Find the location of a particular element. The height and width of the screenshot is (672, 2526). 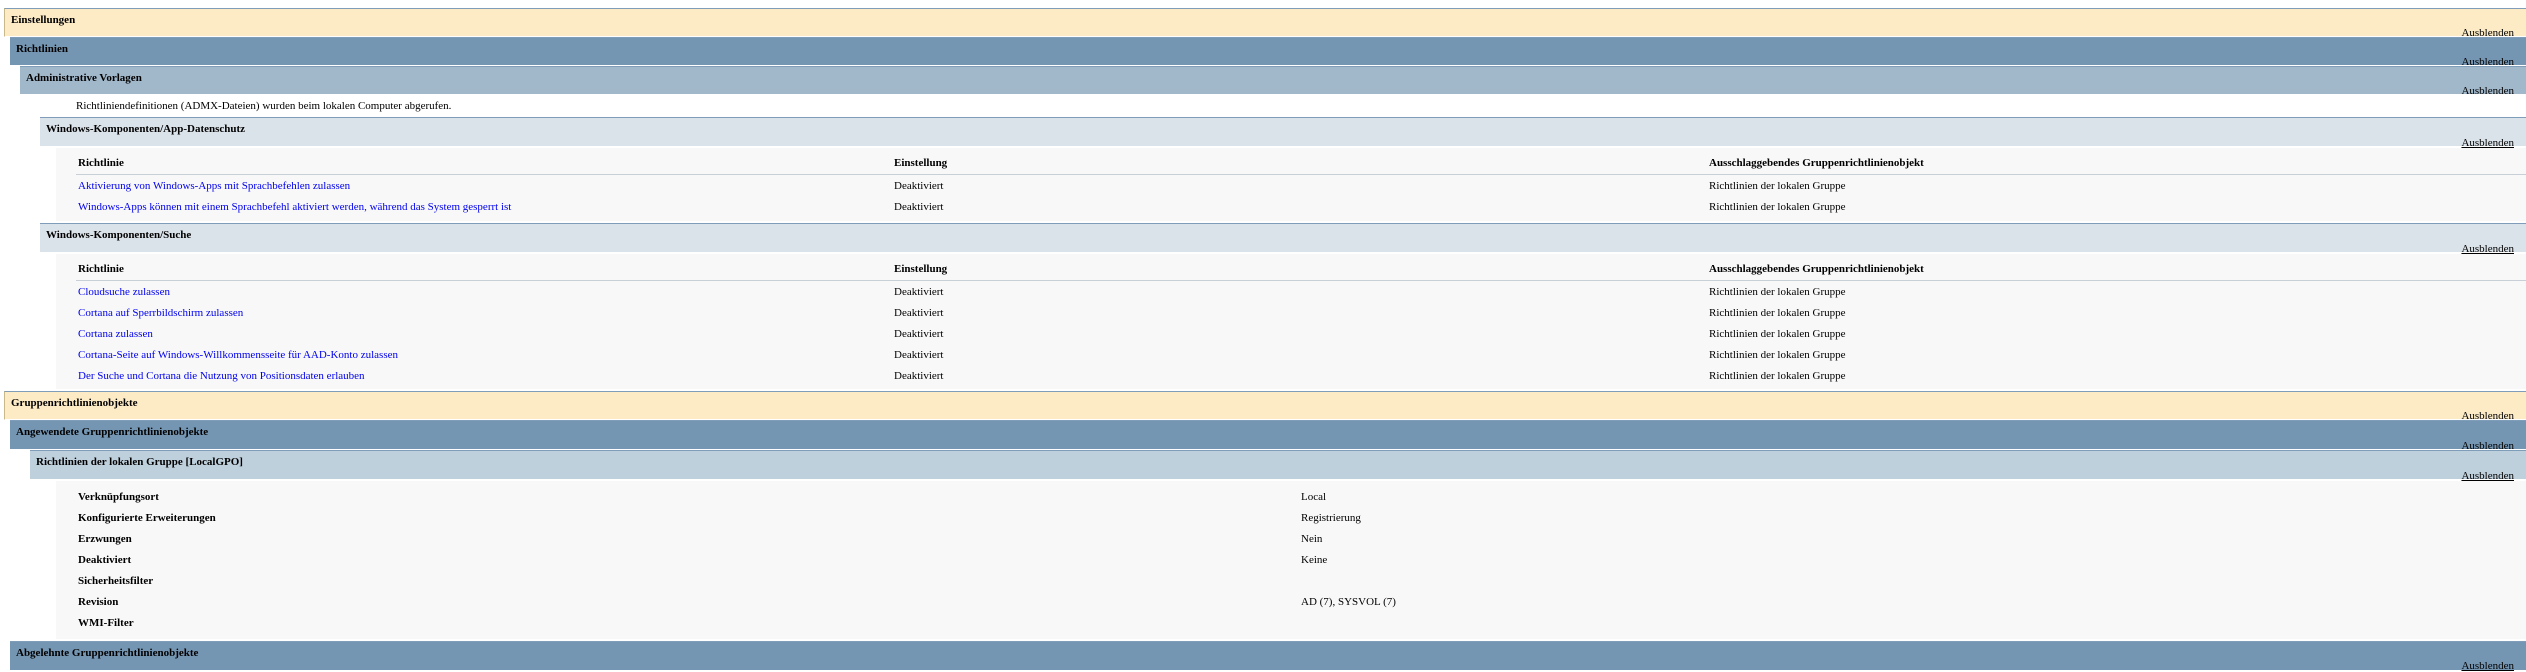

property-label: Revision is located at coordinates (98, 602).